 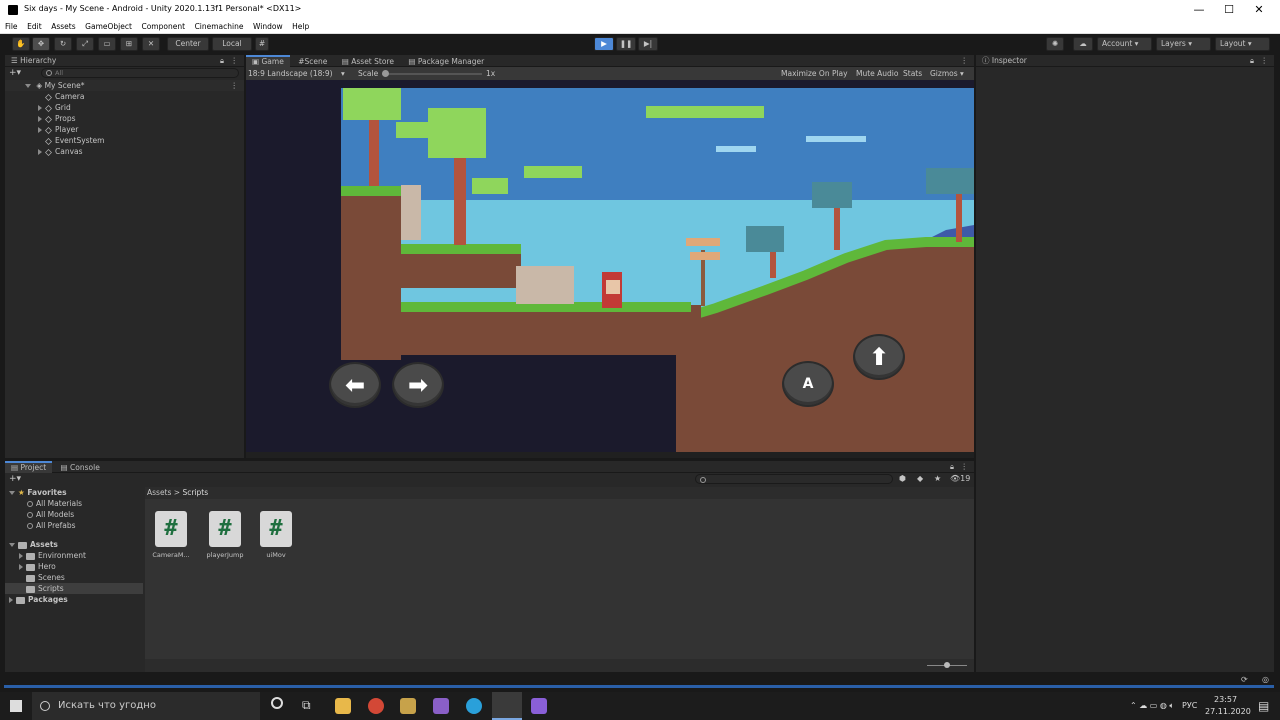 I want to click on filter-type-icon: ⬢, so click(x=902, y=478).